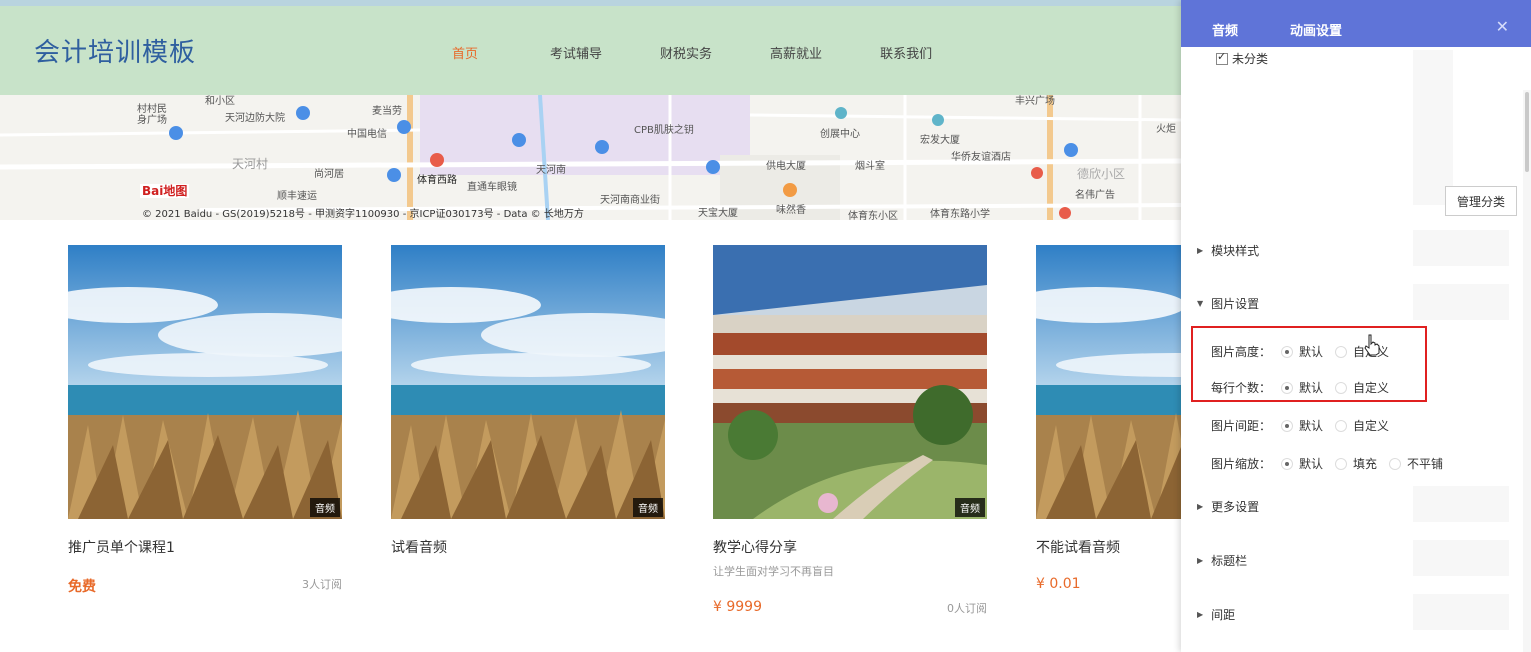 This screenshot has width=1531, height=652. I want to click on course-title: 教学心得分享, so click(755, 547).